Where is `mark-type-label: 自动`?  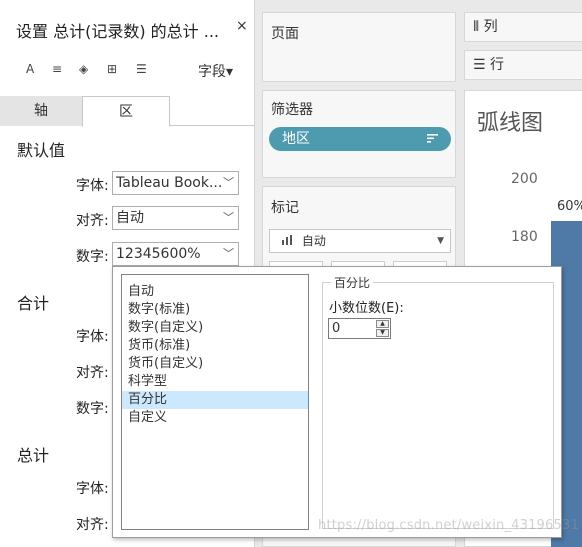
mark-type-label: 自动 is located at coordinates (313, 241).